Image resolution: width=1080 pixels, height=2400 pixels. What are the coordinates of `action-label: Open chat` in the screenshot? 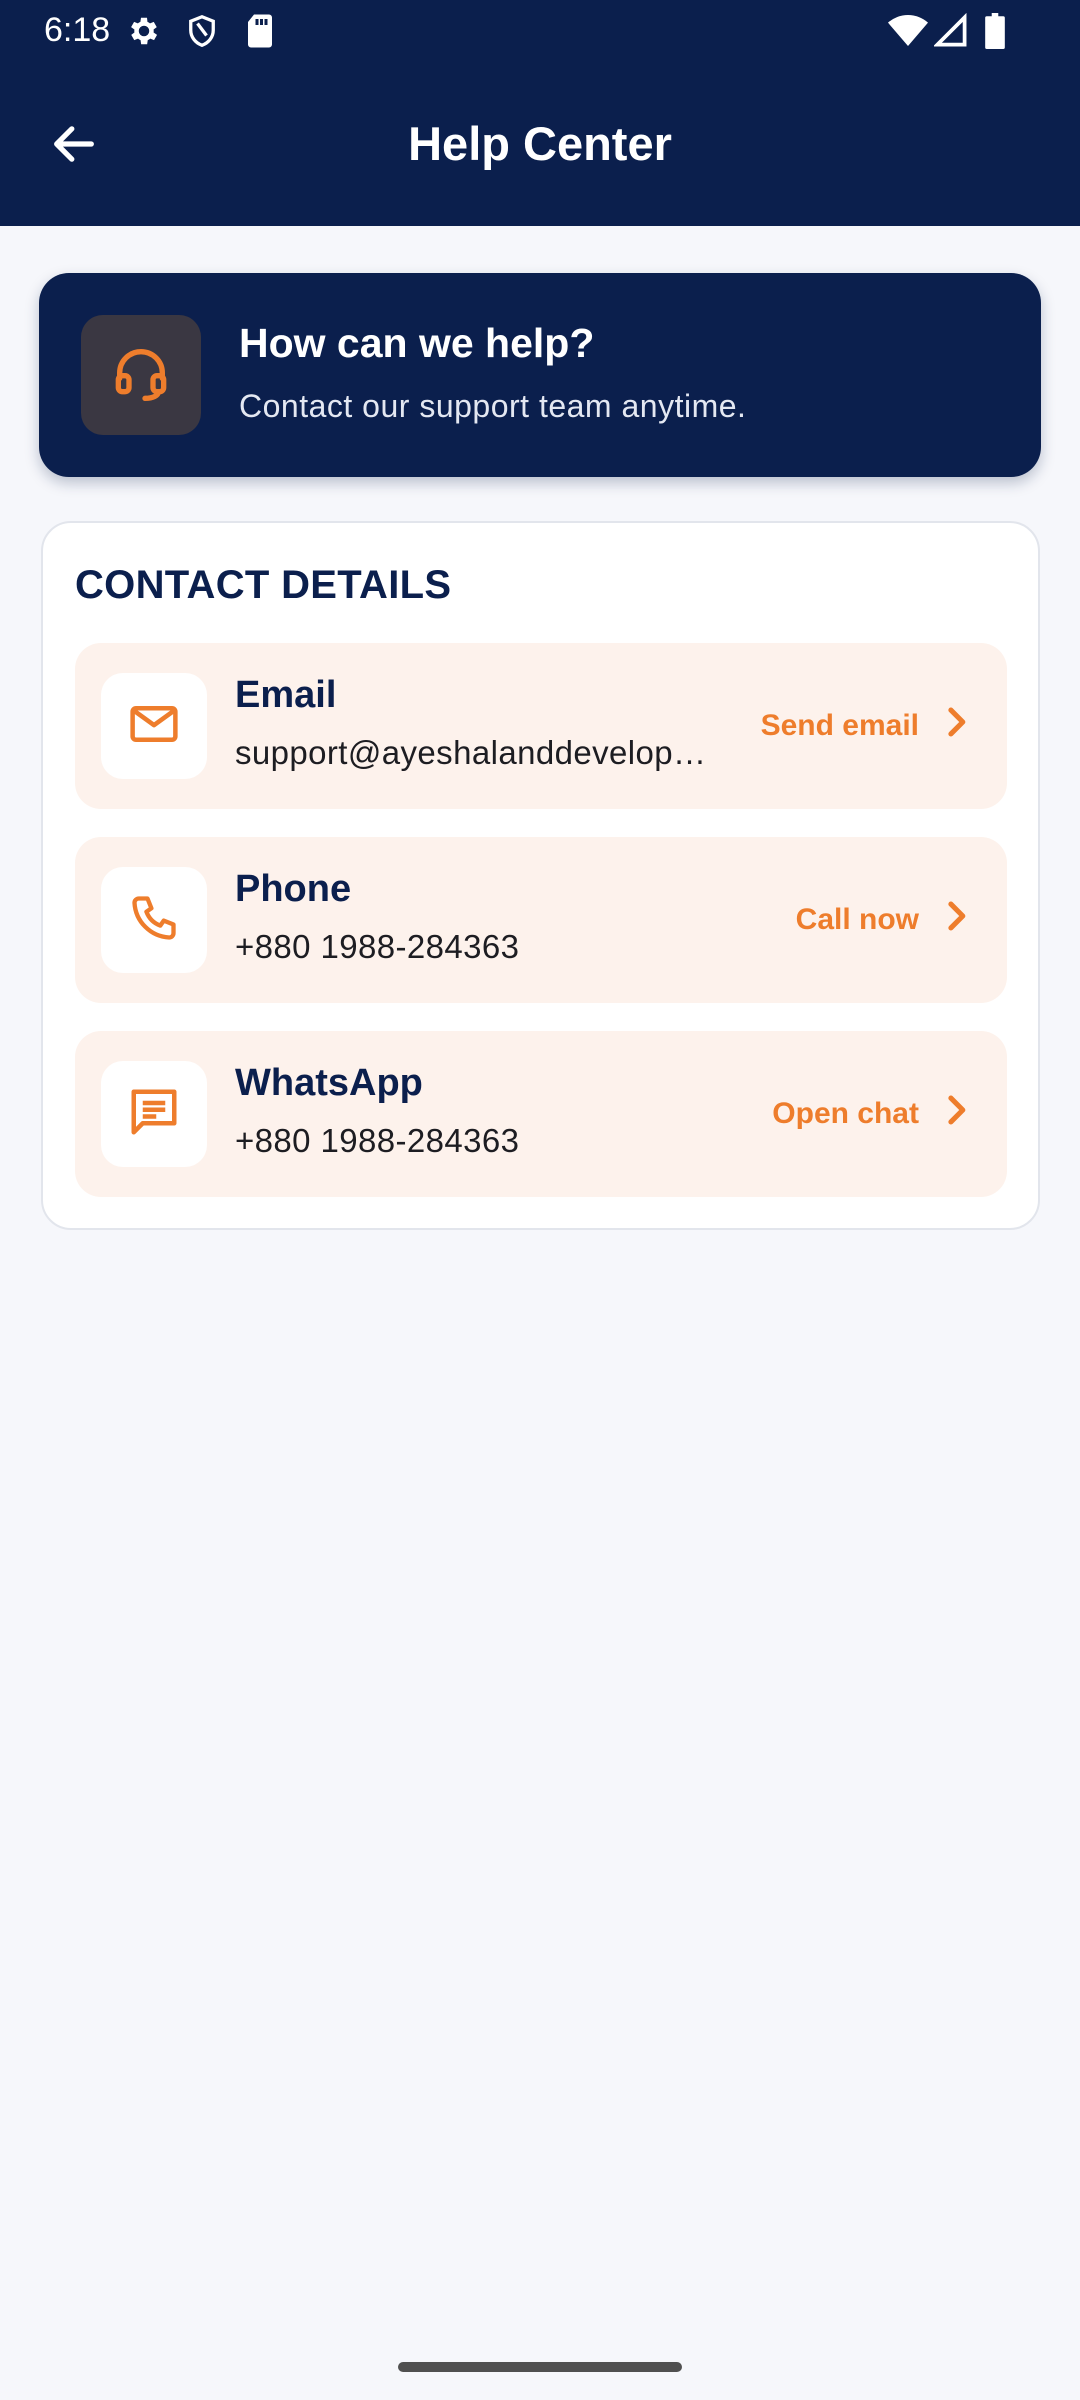 It's located at (845, 1113).